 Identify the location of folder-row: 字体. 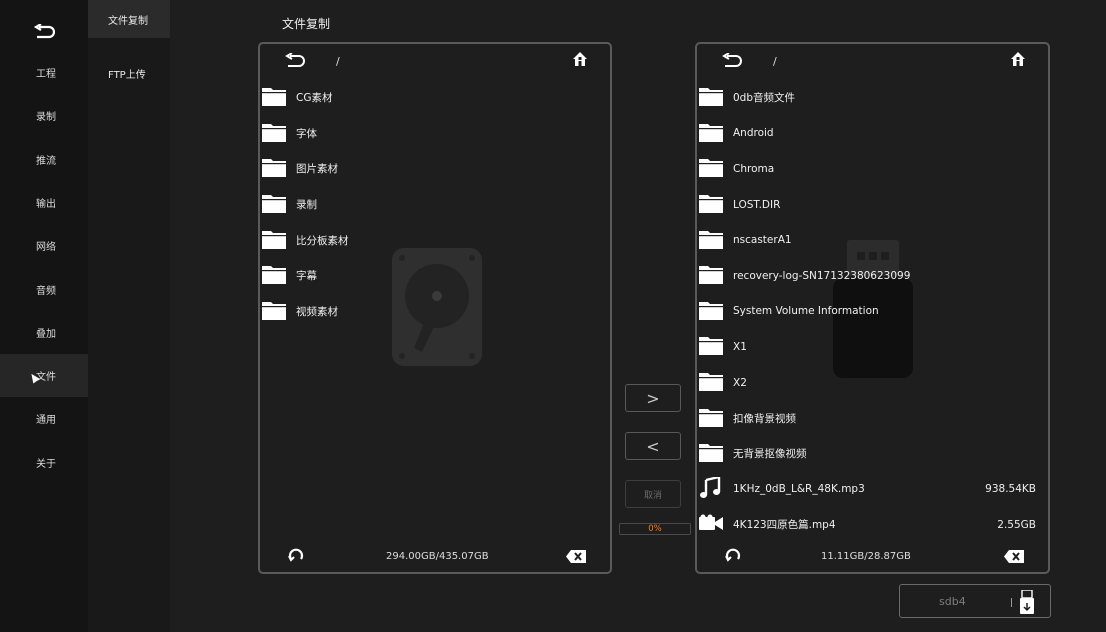
(435, 134).